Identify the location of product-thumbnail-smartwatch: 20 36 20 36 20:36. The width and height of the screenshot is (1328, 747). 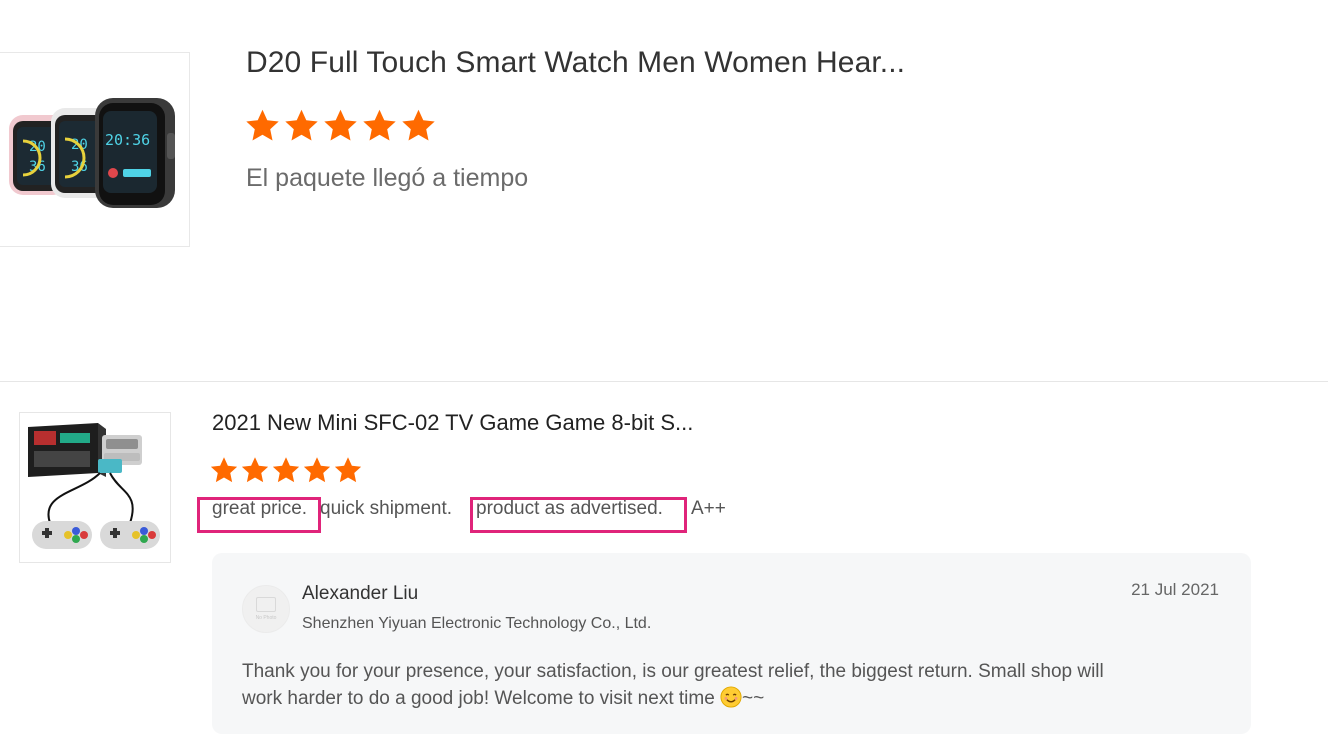
(95, 149).